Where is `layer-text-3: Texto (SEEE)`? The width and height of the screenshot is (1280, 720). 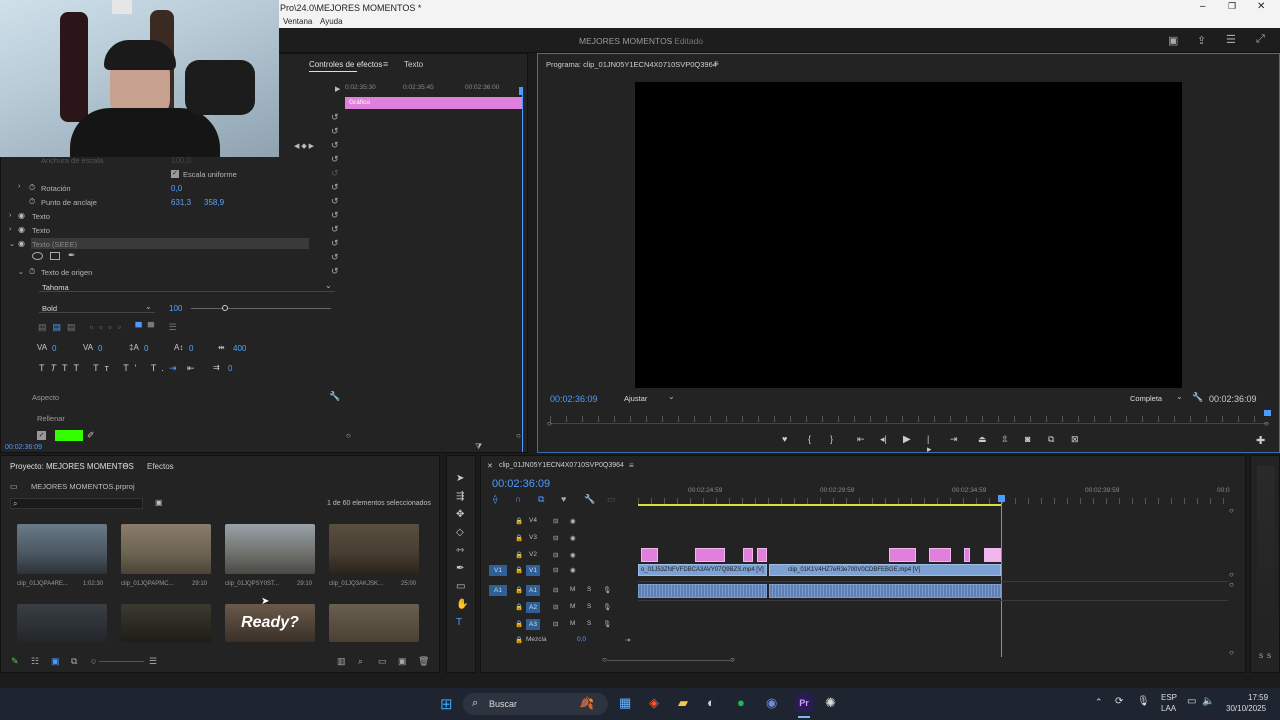
layer-text-3: Texto (SEEE) is located at coordinates (54, 244).